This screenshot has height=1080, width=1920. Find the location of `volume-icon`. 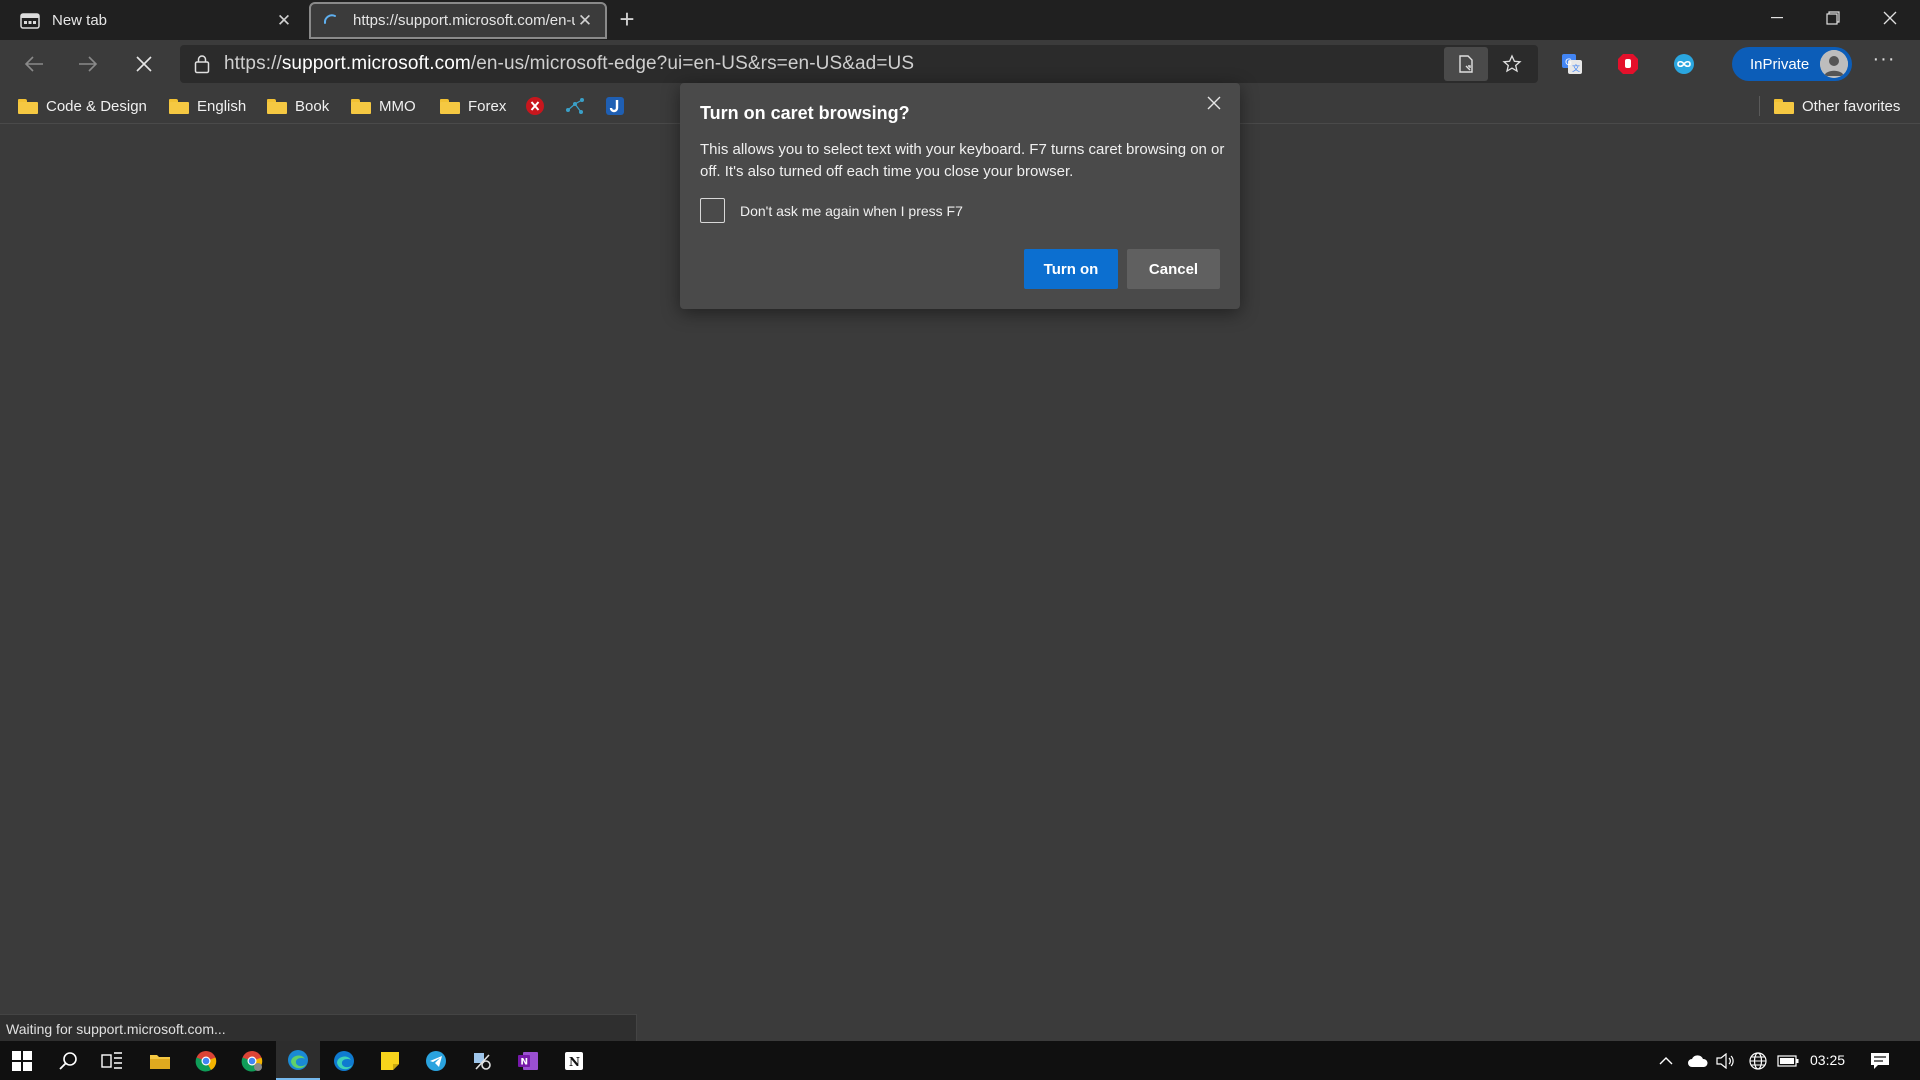

volume-icon is located at coordinates (1726, 1060).